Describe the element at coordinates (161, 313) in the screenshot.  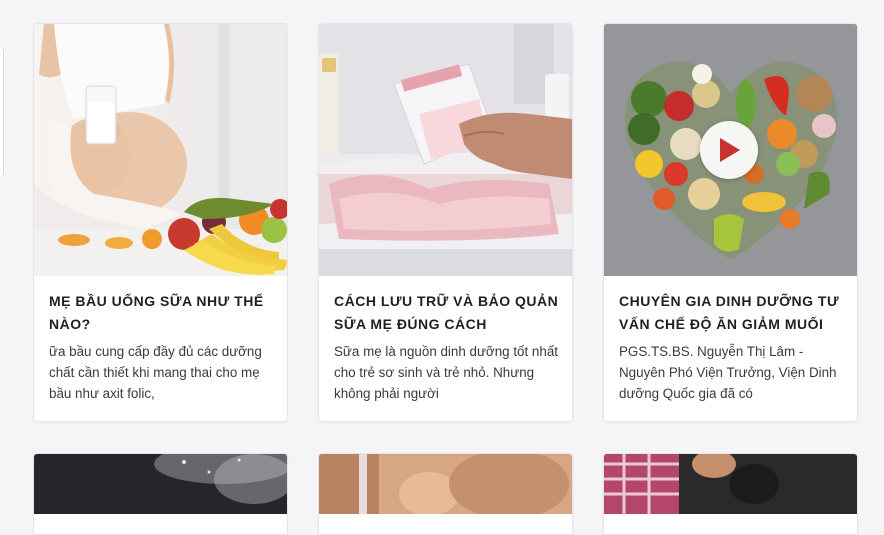
I see `article-title: MẸ BẦU UỐNG SỮA NHƯ THẾ NÀO?` at that location.